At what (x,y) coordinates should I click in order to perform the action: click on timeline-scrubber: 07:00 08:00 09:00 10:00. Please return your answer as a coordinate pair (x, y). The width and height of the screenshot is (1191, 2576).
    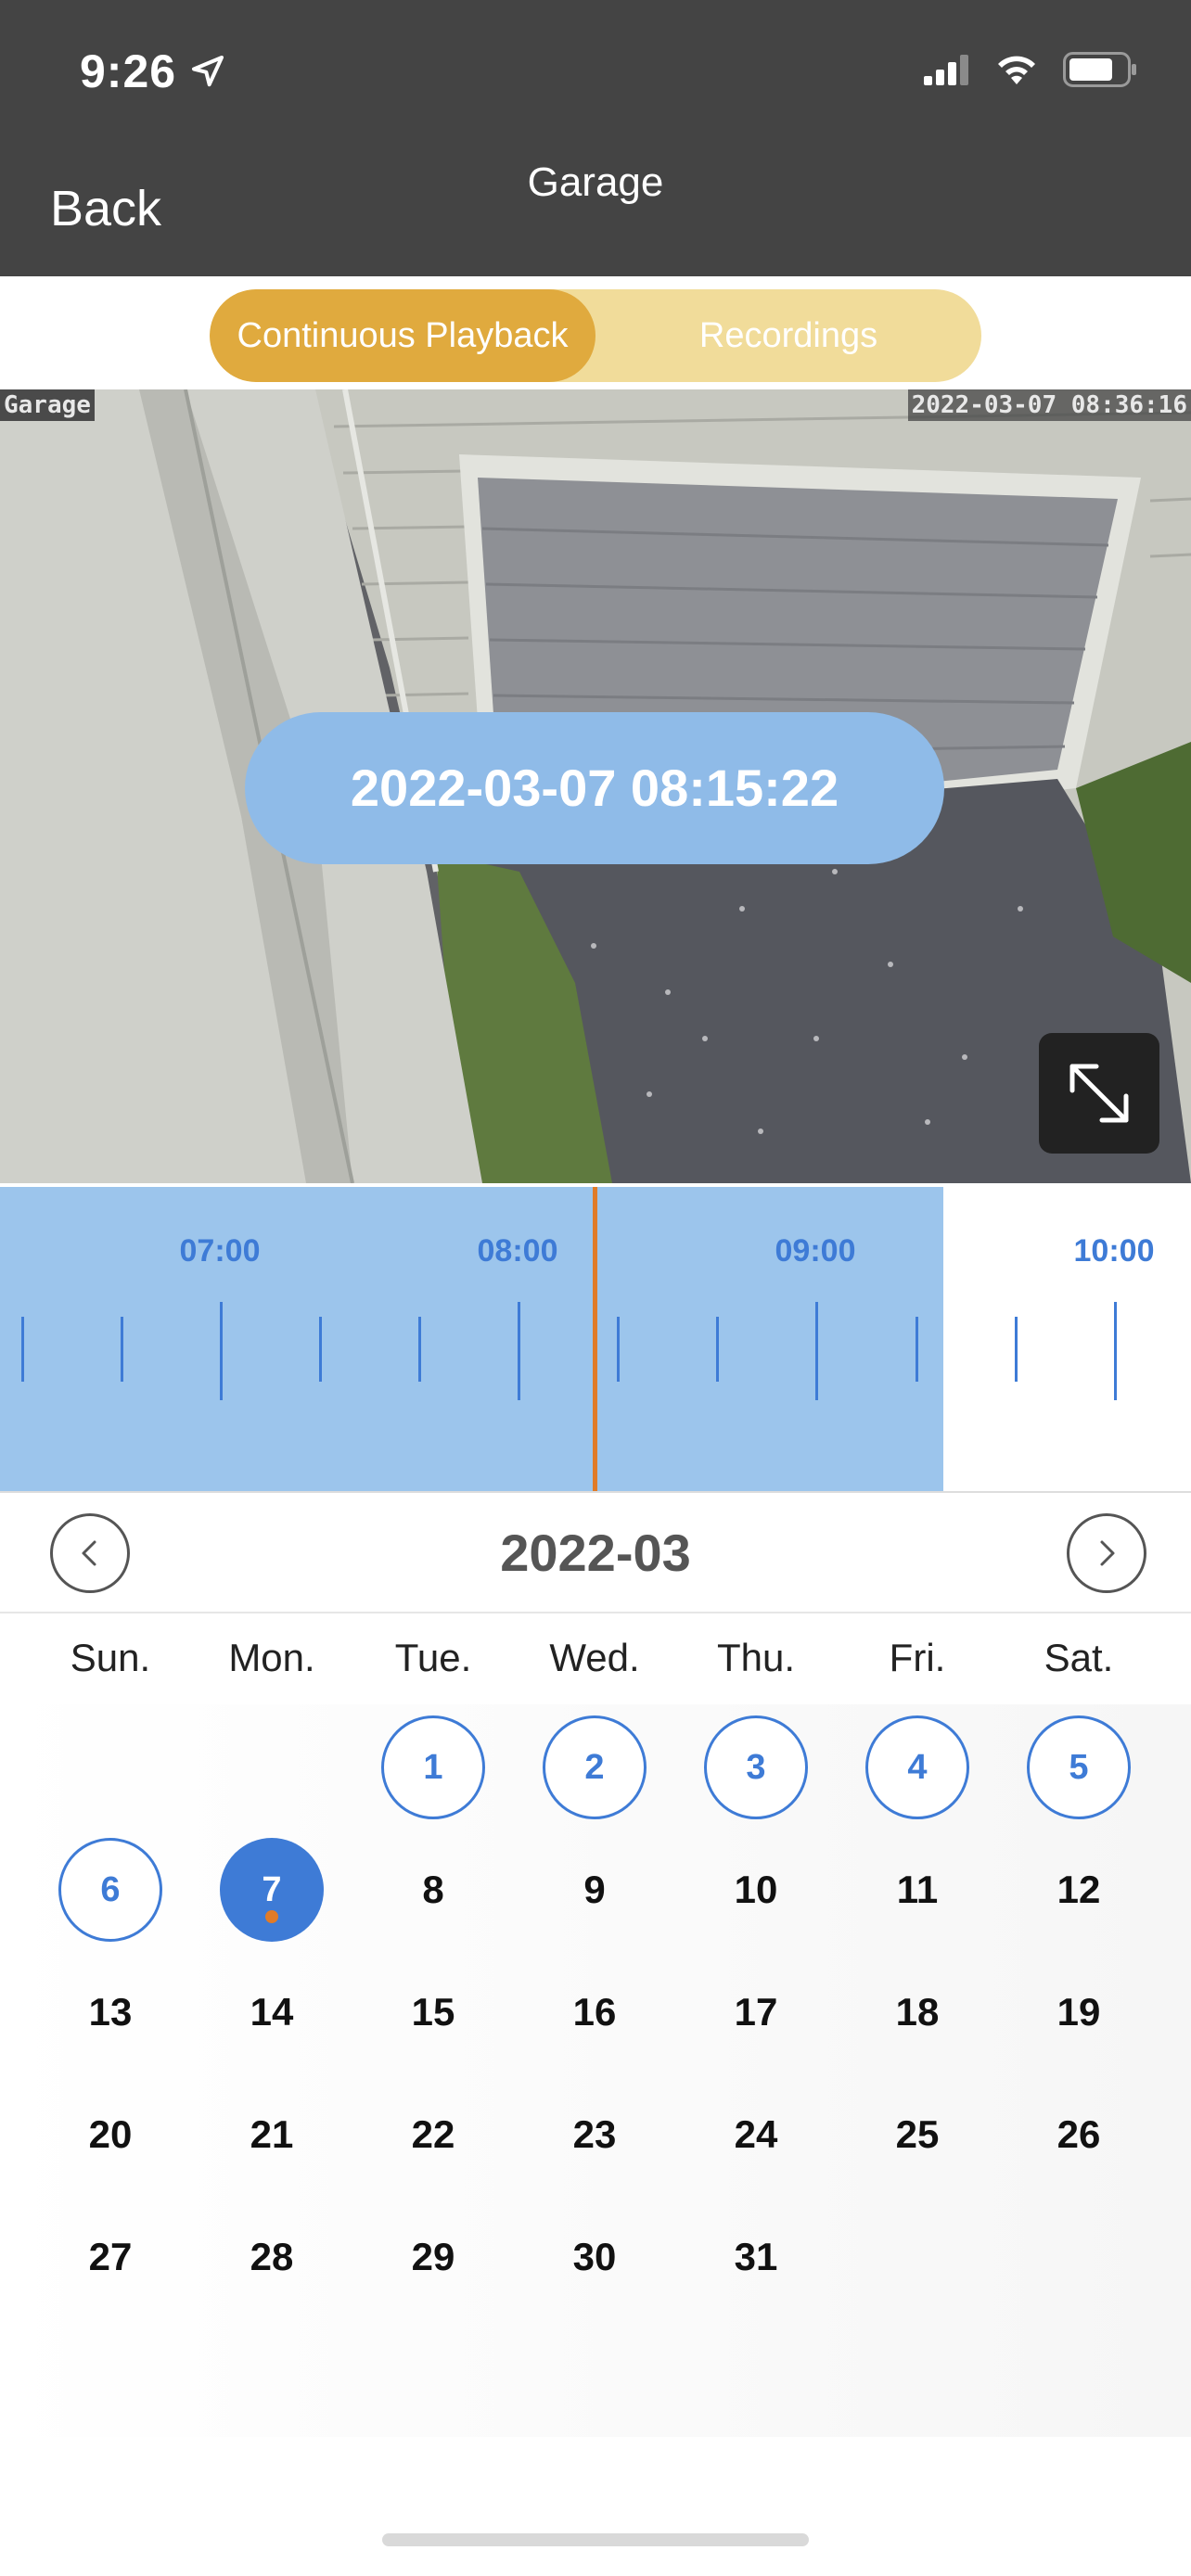
    Looking at the image, I should click on (595, 1340).